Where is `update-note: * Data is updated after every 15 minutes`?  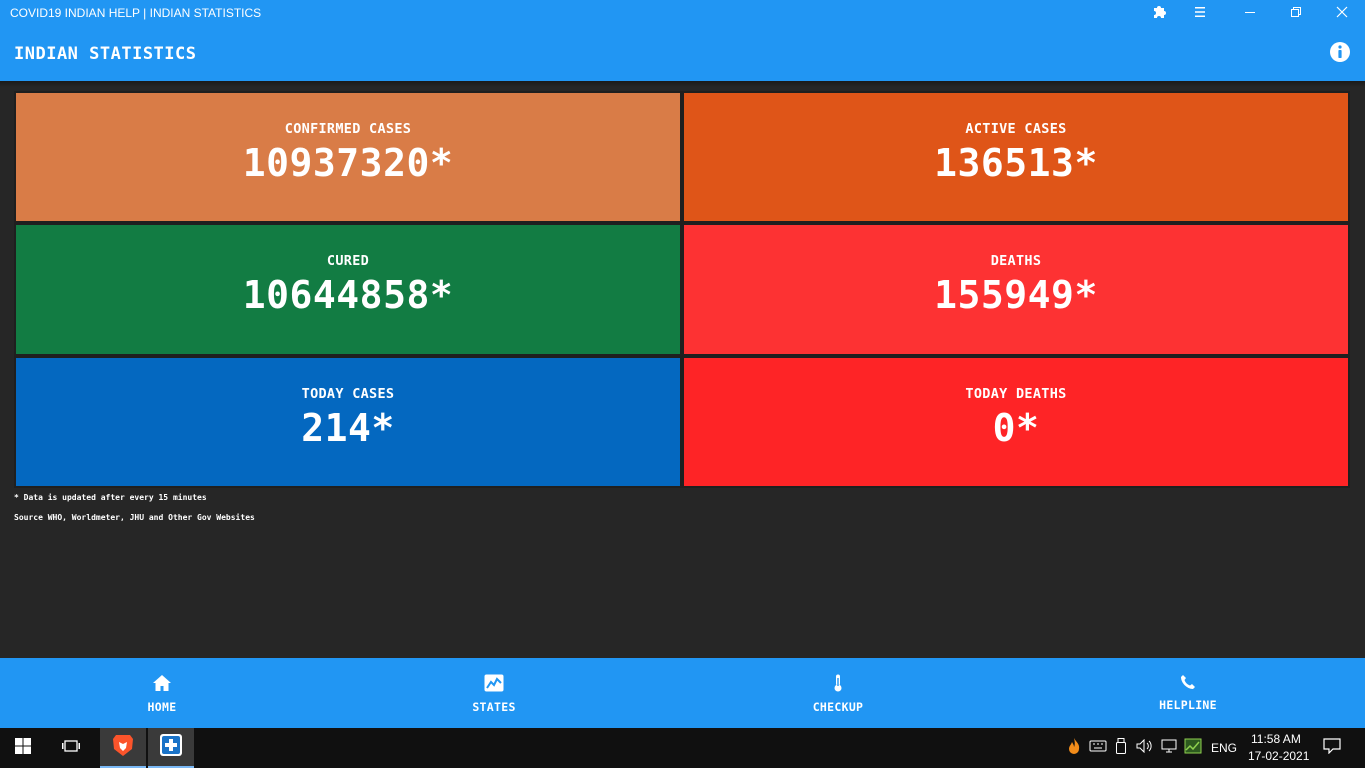 update-note: * Data is updated after every 15 minutes is located at coordinates (110, 497).